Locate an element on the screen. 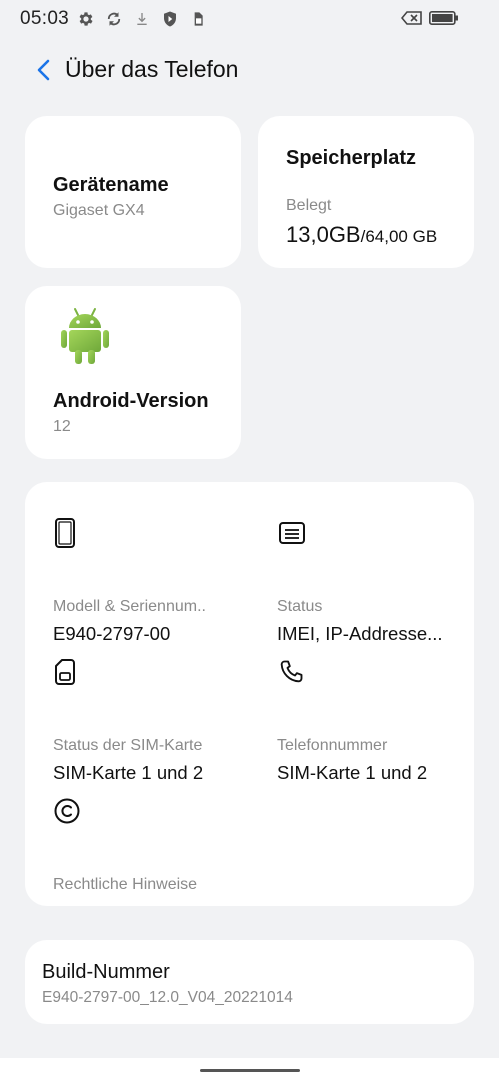  info-label: Telefonnummer is located at coordinates (332, 745).